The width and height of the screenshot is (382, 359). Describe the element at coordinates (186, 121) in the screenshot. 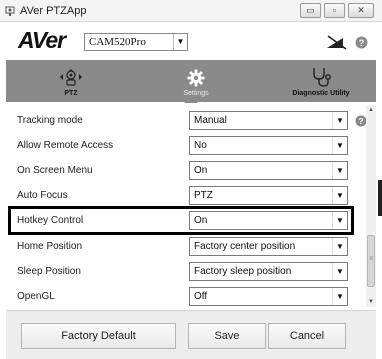

I see `setting-row-tracking-mode: Tracking mode Manual ▼ ?` at that location.